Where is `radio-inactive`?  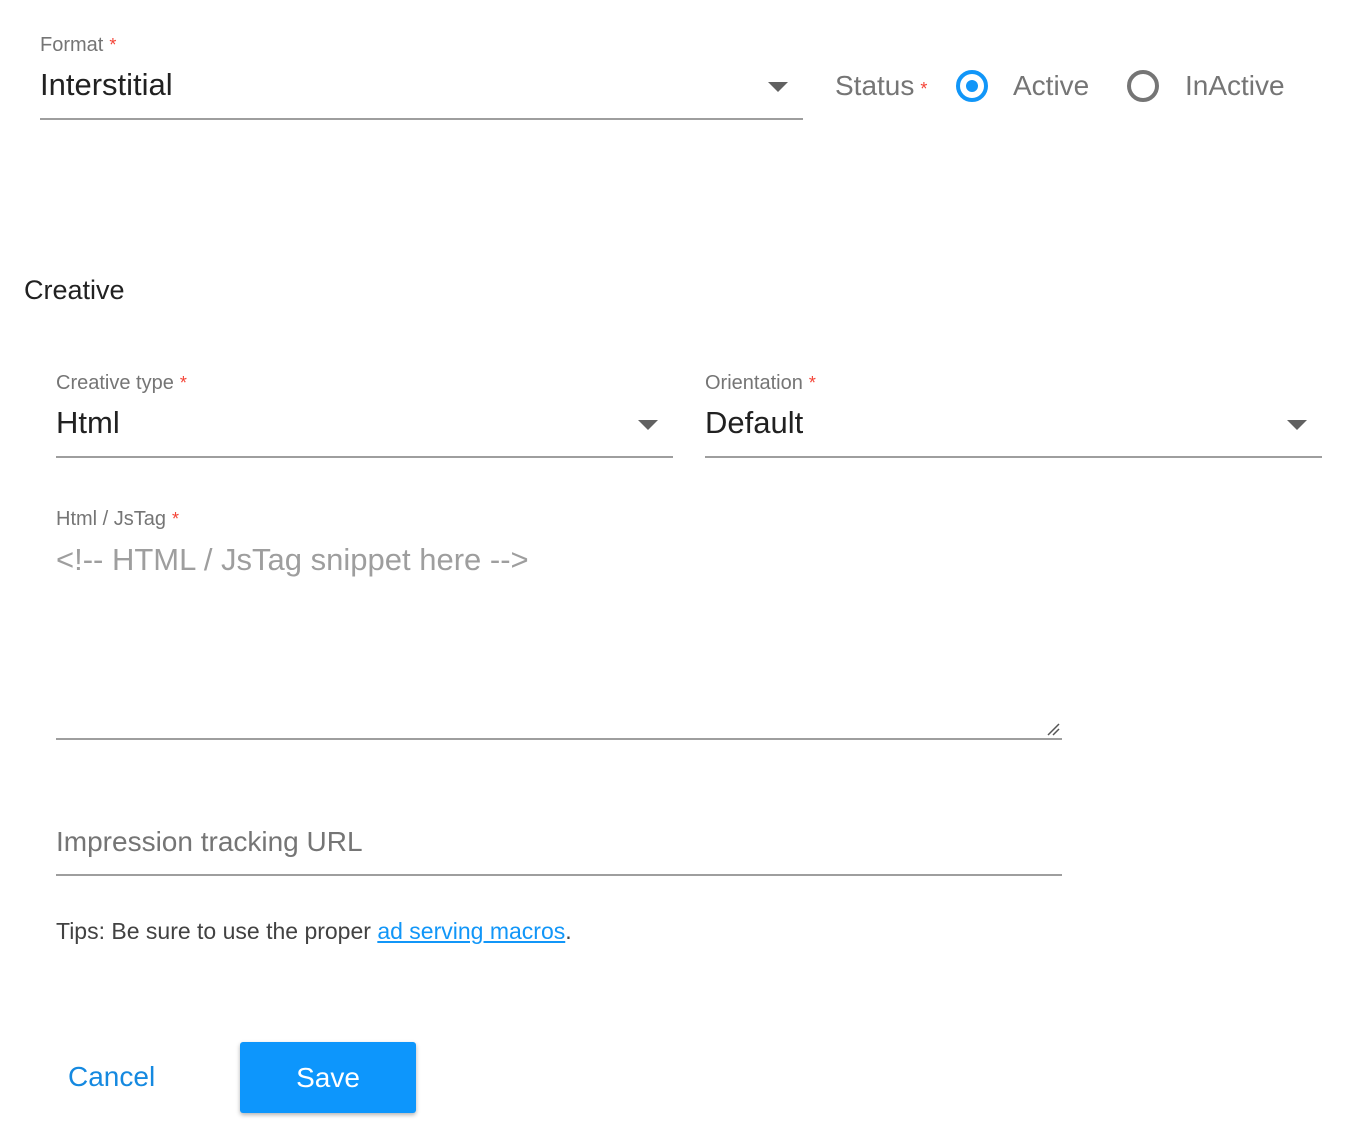
radio-inactive is located at coordinates (1143, 86).